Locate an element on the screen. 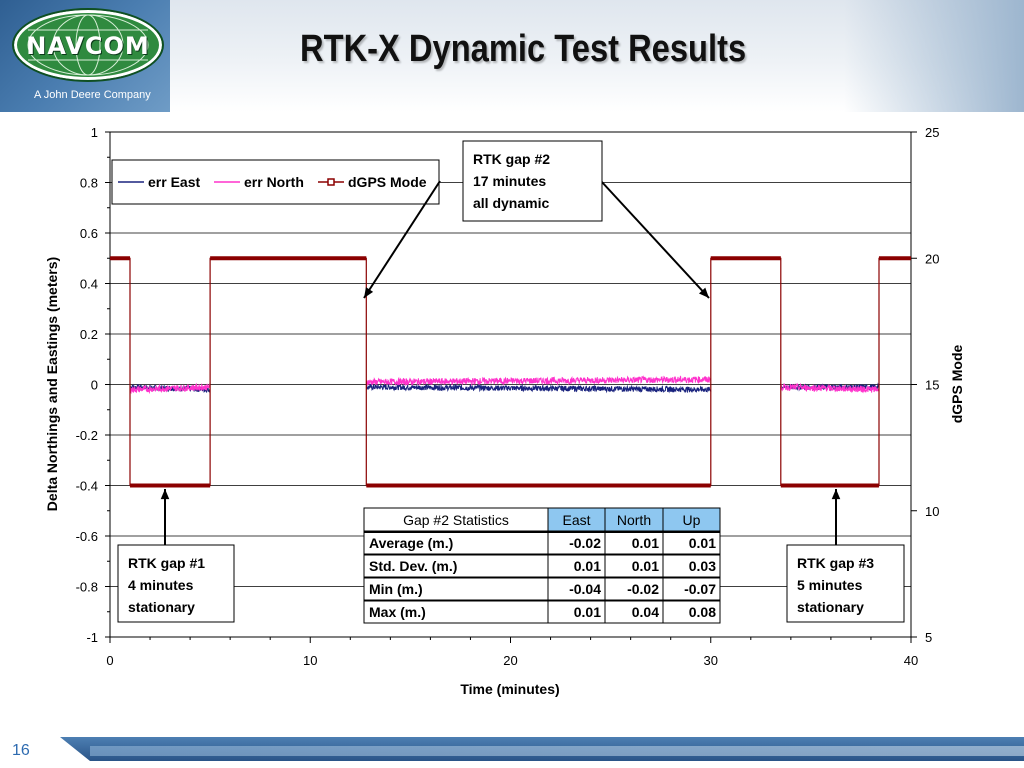 The image size is (1024, 768). table-header-label: Up is located at coordinates (692, 520).